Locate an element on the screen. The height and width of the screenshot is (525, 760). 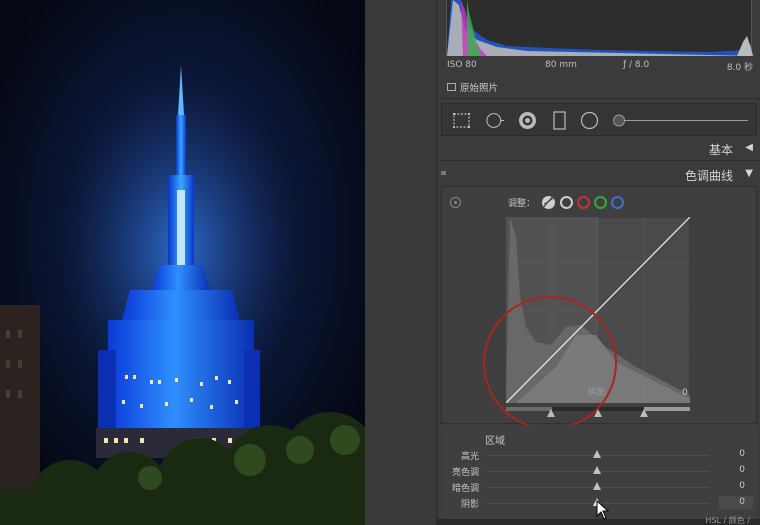
lights-label: 亮色调 is located at coordinates (465, 473).